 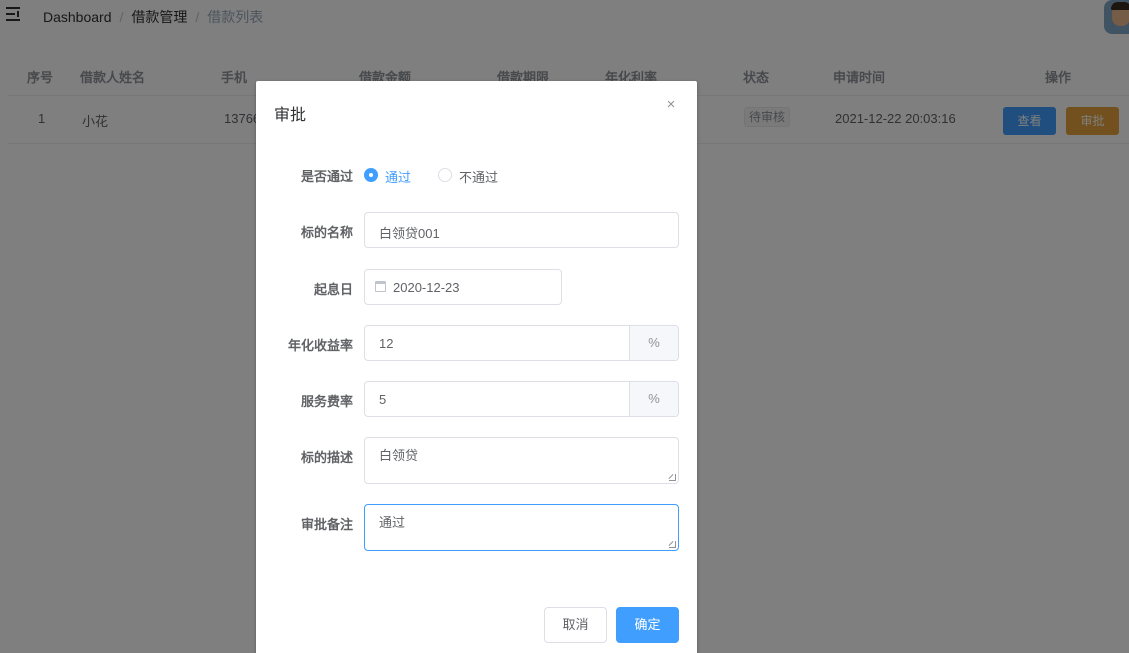 What do you see at coordinates (479, 177) in the screenshot?
I see `radio-reject-label: 不通过` at bounding box center [479, 177].